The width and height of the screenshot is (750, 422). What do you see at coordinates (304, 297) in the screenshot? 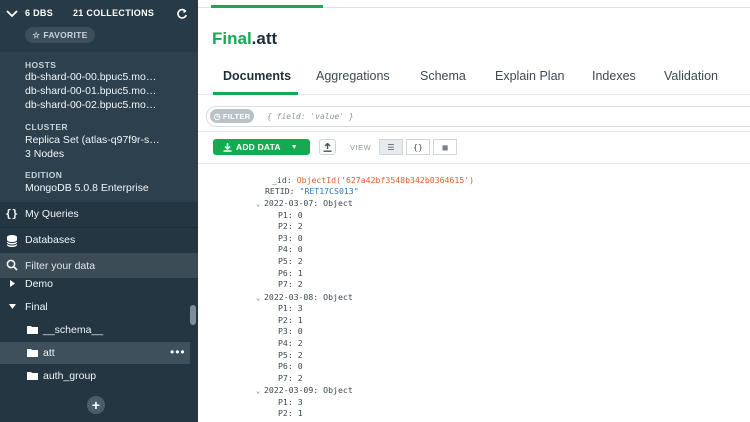
I see `doc-object-row: ⌄ 2022-03-08: Object` at bounding box center [304, 297].